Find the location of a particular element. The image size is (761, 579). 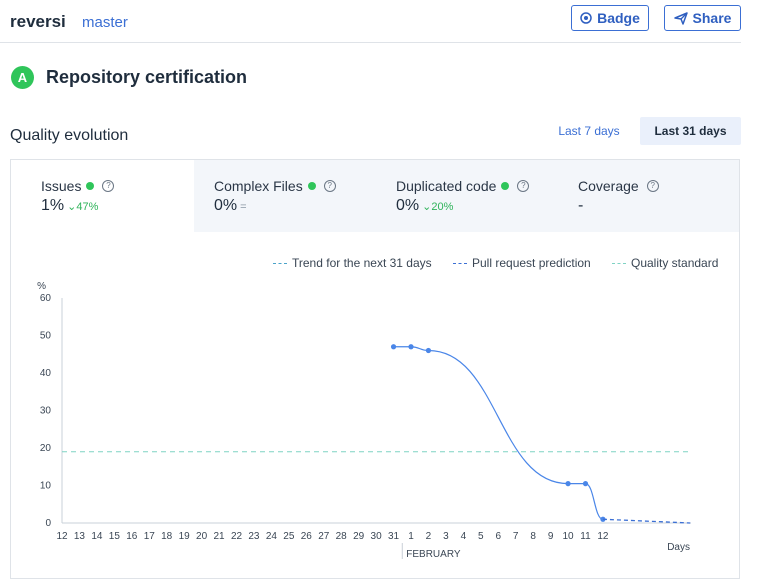

x-tick-label: 17 is located at coordinates (150, 536).